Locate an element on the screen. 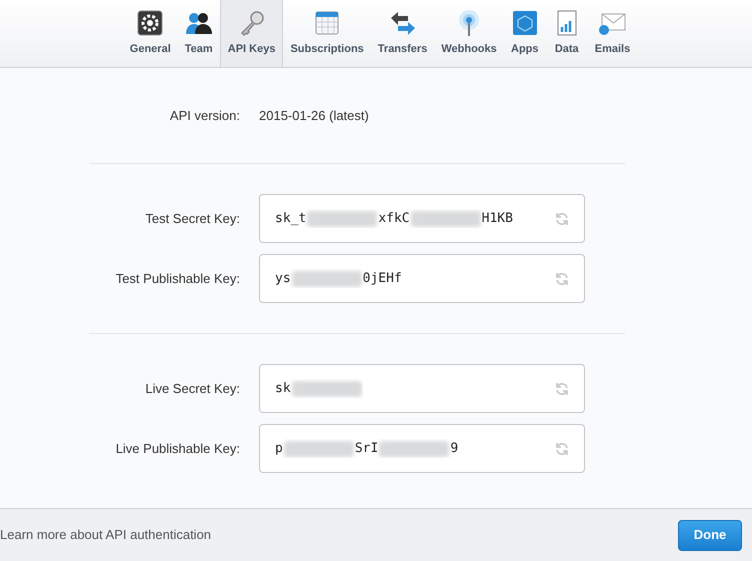 This screenshot has height=561, width=752. tab: General is located at coordinates (150, 33).